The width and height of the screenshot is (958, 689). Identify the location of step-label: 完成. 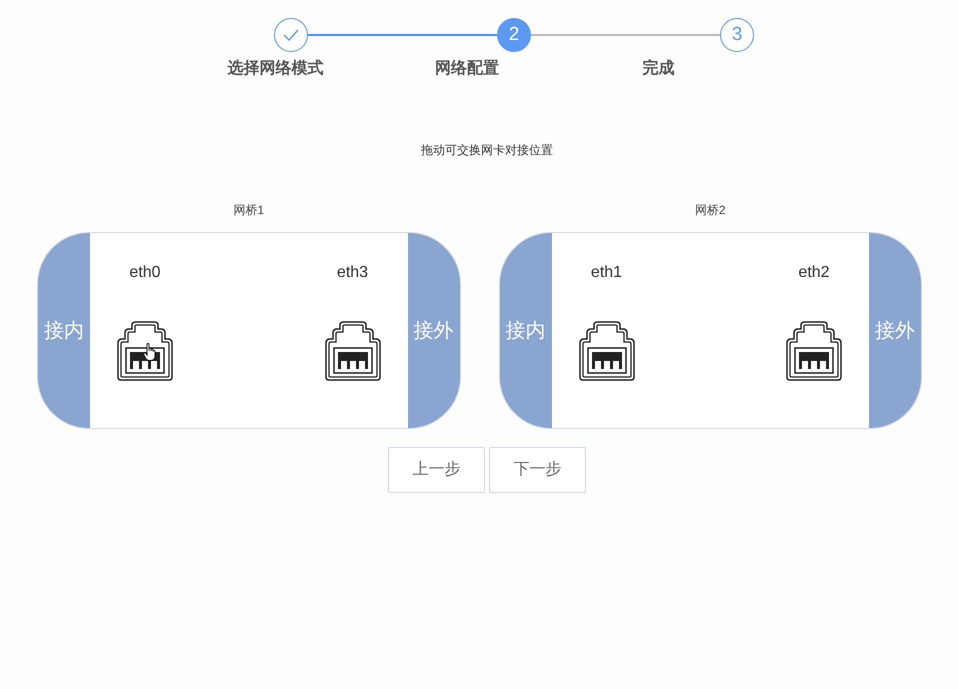
(658, 68).